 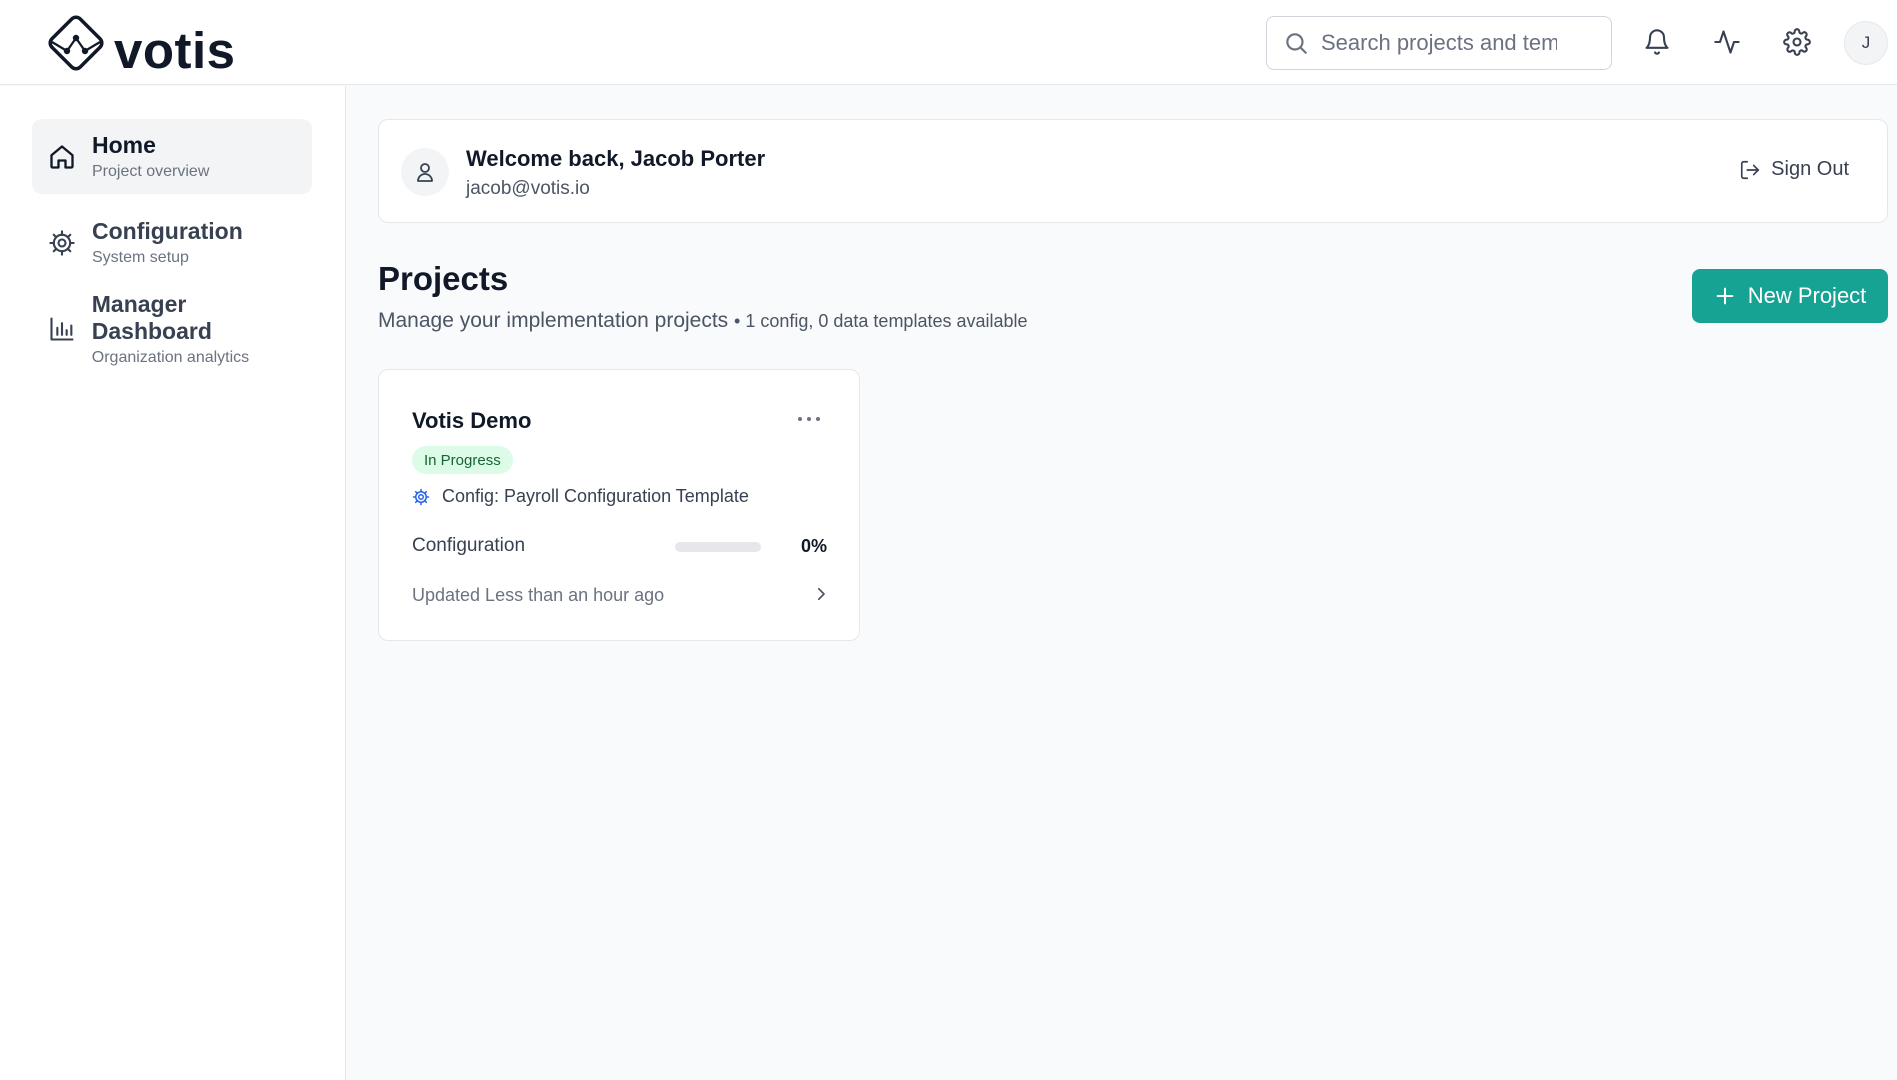 I want to click on sidebar-item-label: Home, so click(x=124, y=145).